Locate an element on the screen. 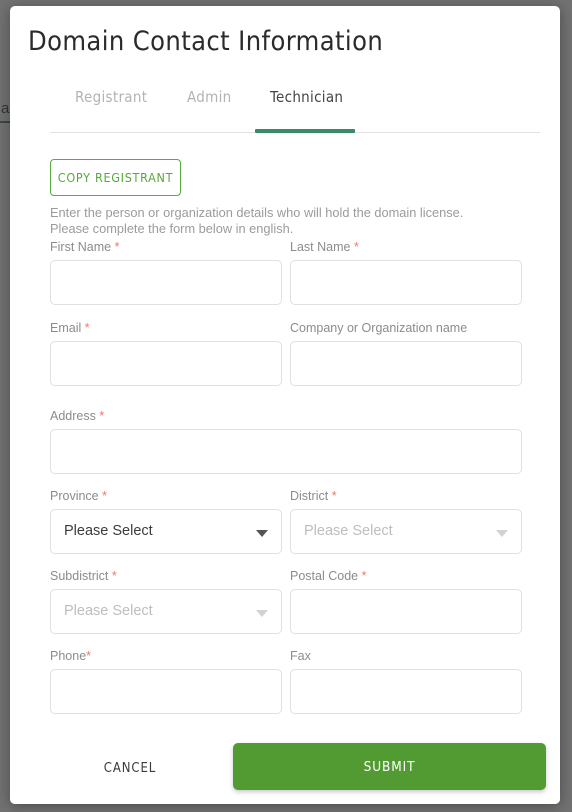  label-province: Province * is located at coordinates (78, 496).